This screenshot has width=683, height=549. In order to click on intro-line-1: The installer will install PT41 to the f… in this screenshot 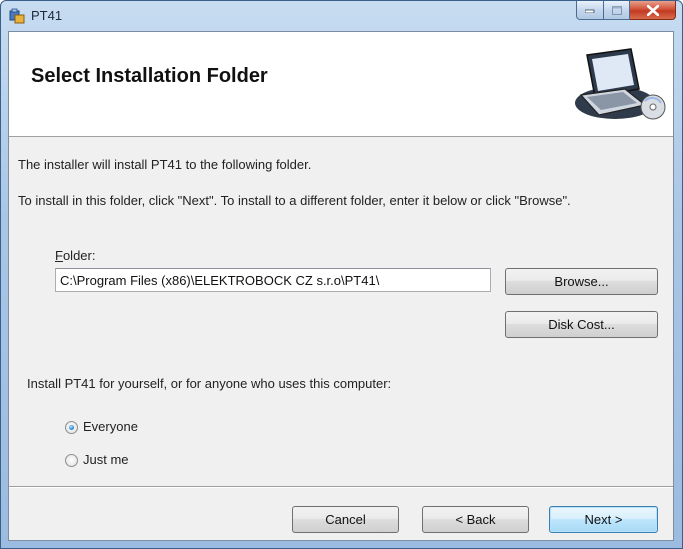, I will do `click(165, 164)`.